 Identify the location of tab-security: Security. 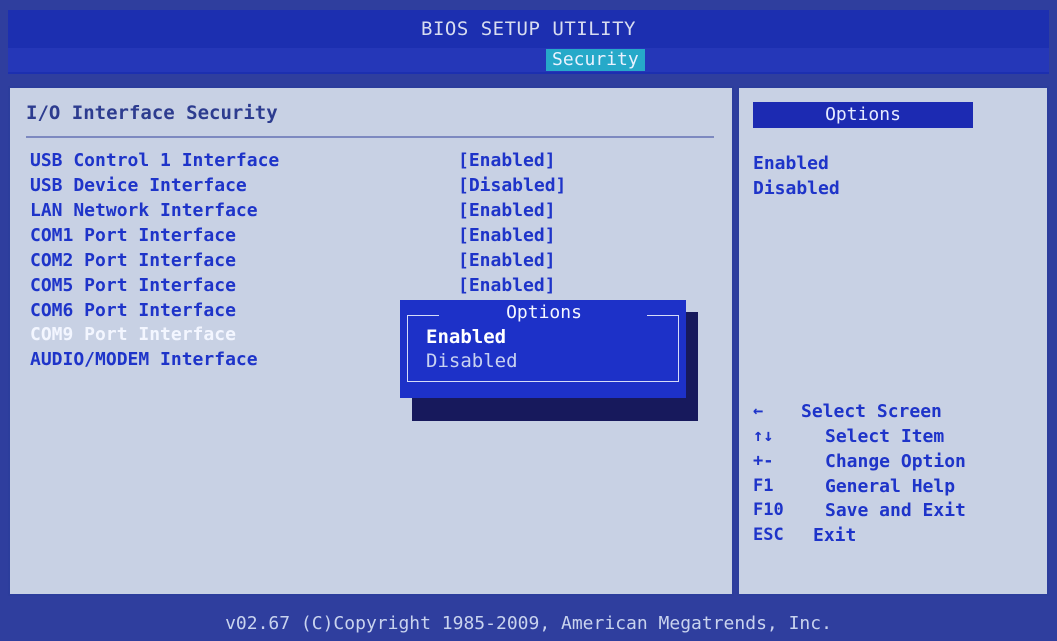
(595, 60).